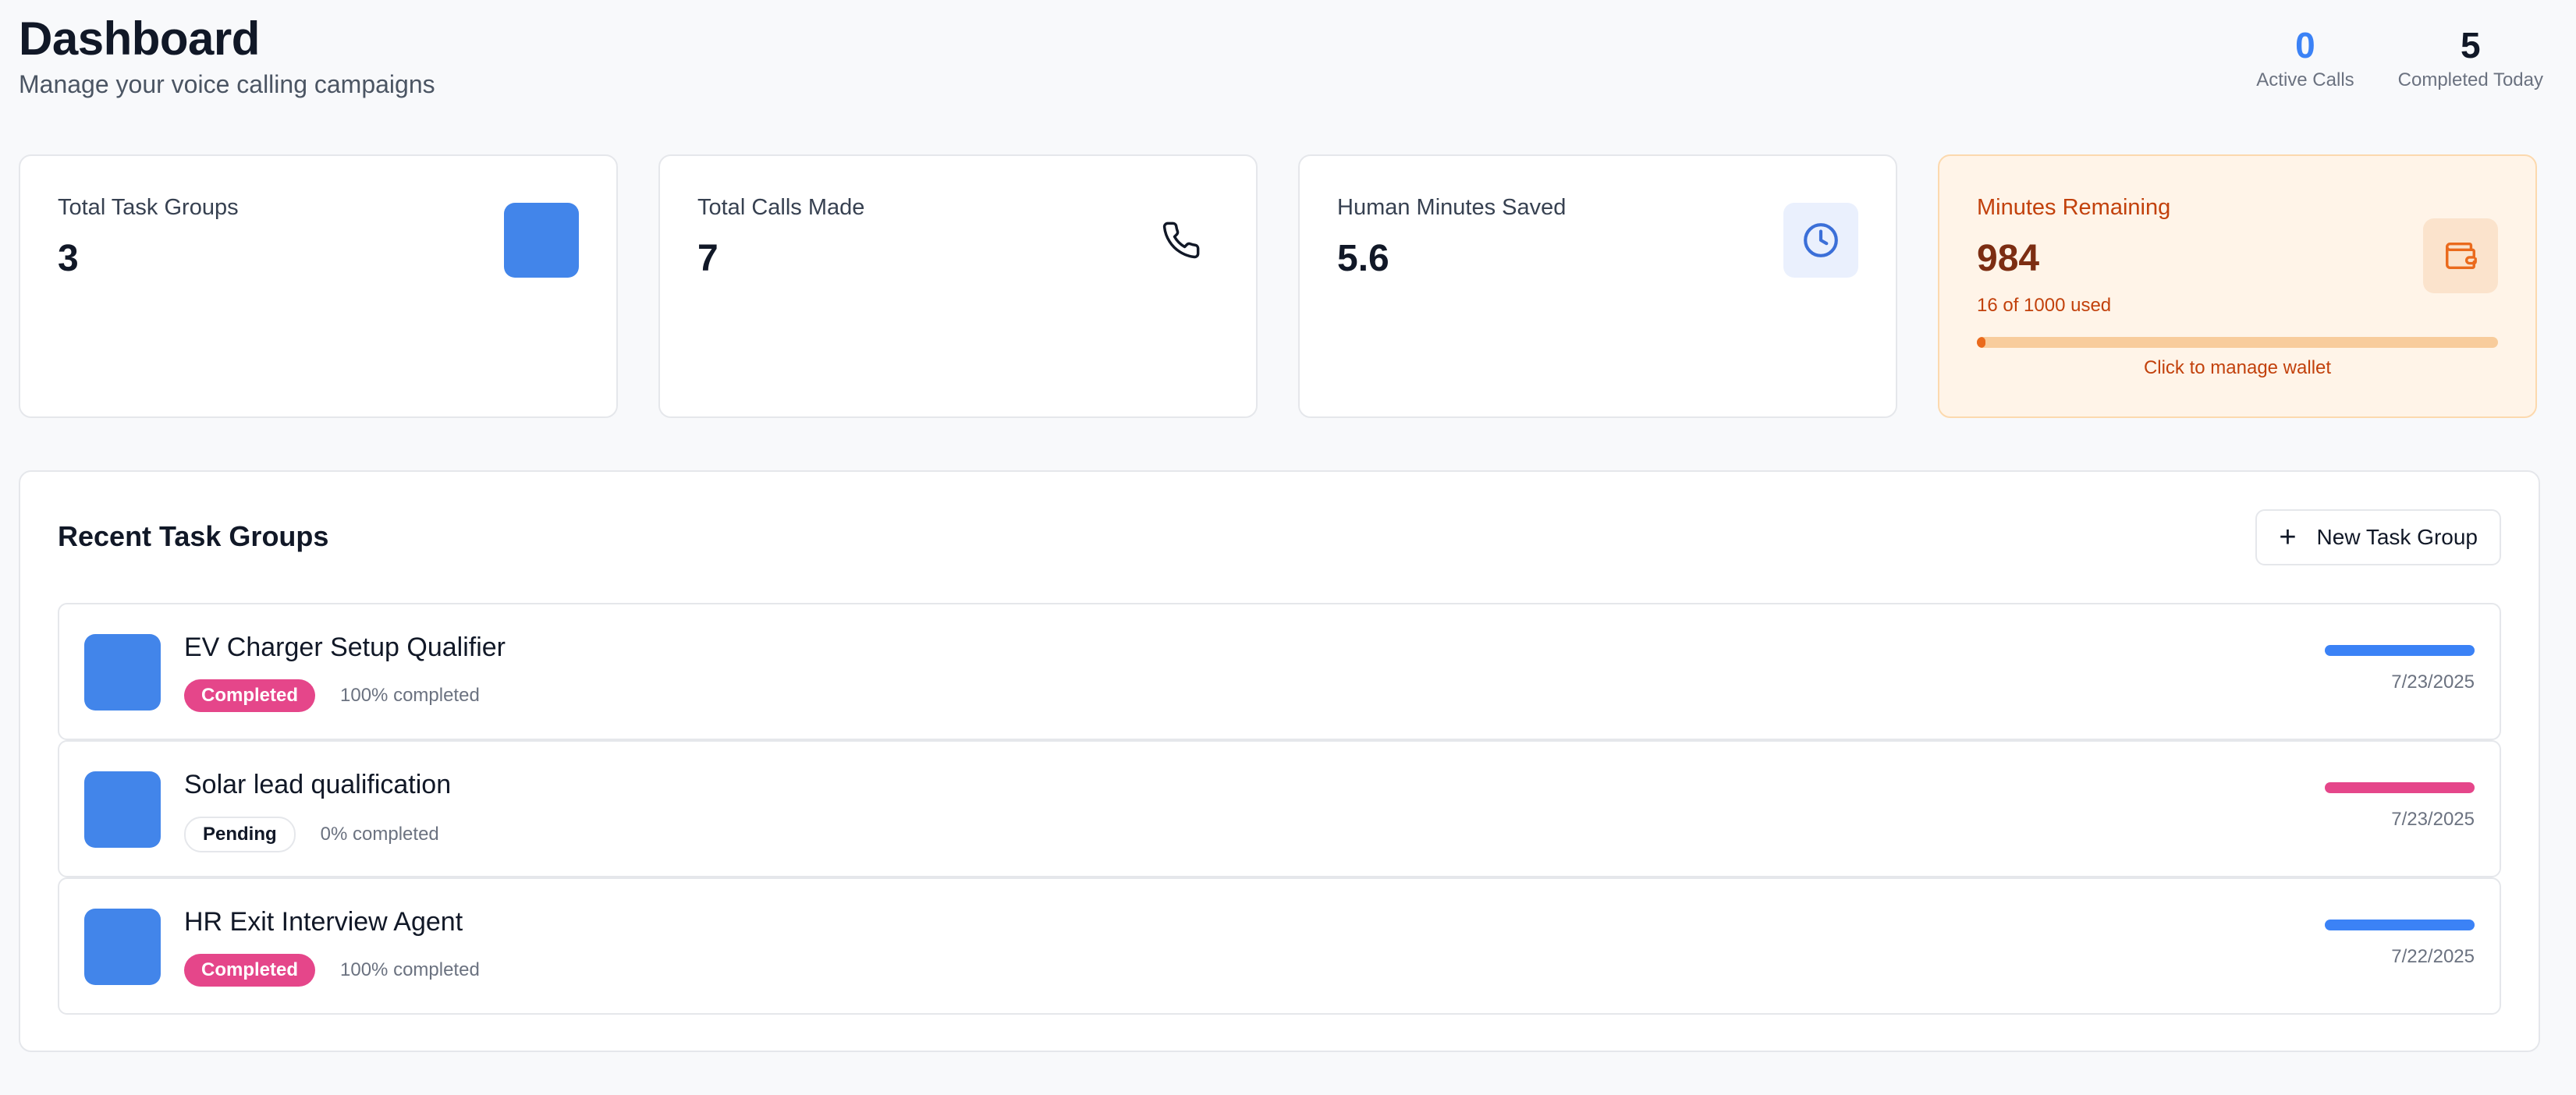 The height and width of the screenshot is (1095, 2576). I want to click on completed-today-value: 5, so click(2471, 45).